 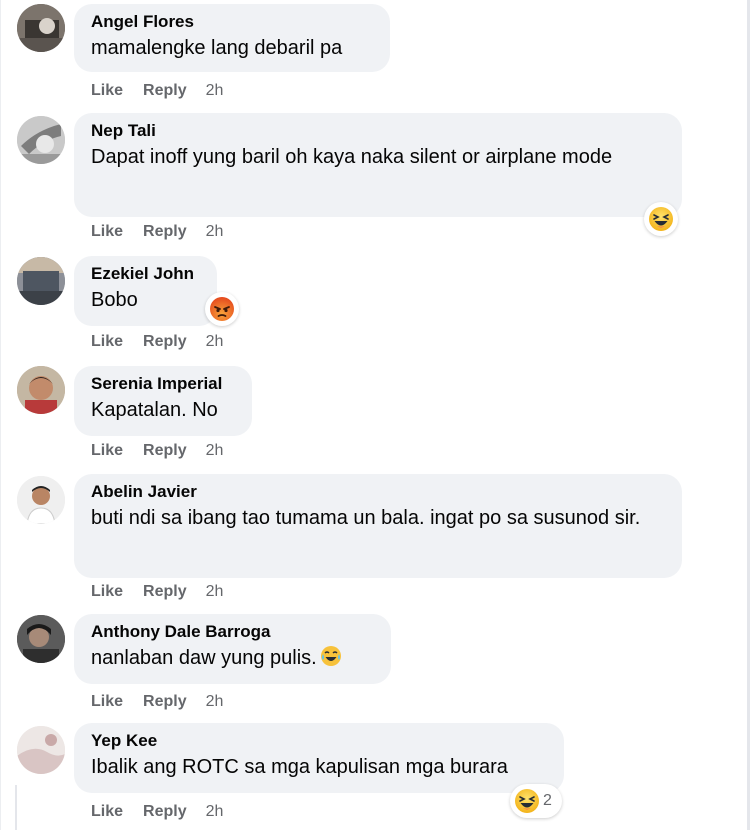 I want to click on comment-text: mamalengke lang debaril pa, so click(x=217, y=48).